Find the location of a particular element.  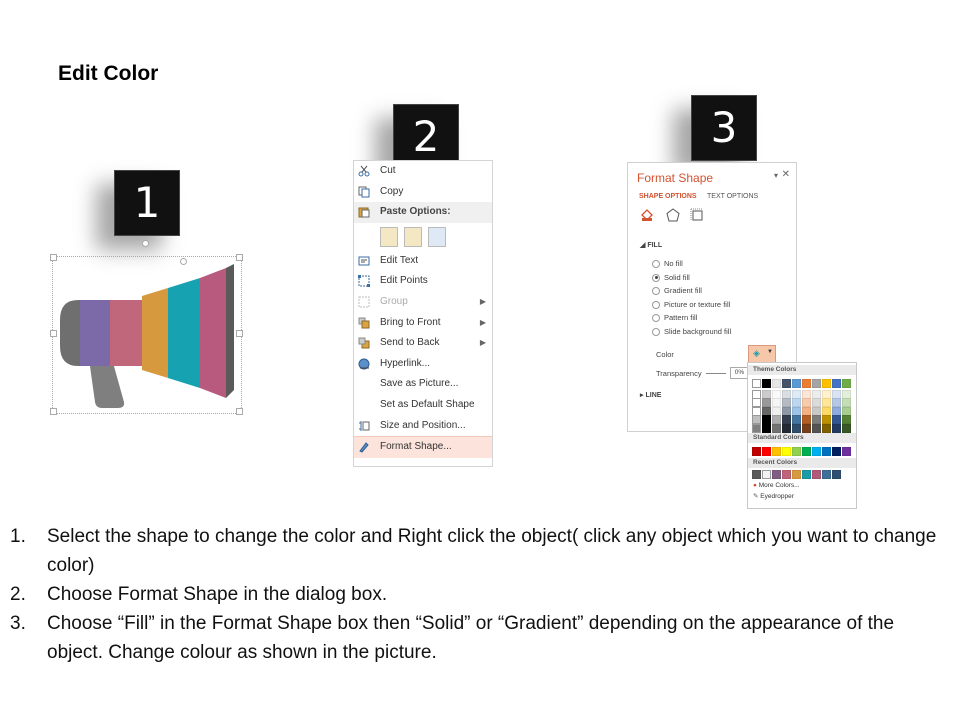

paste-picture-icon is located at coordinates (437, 236).